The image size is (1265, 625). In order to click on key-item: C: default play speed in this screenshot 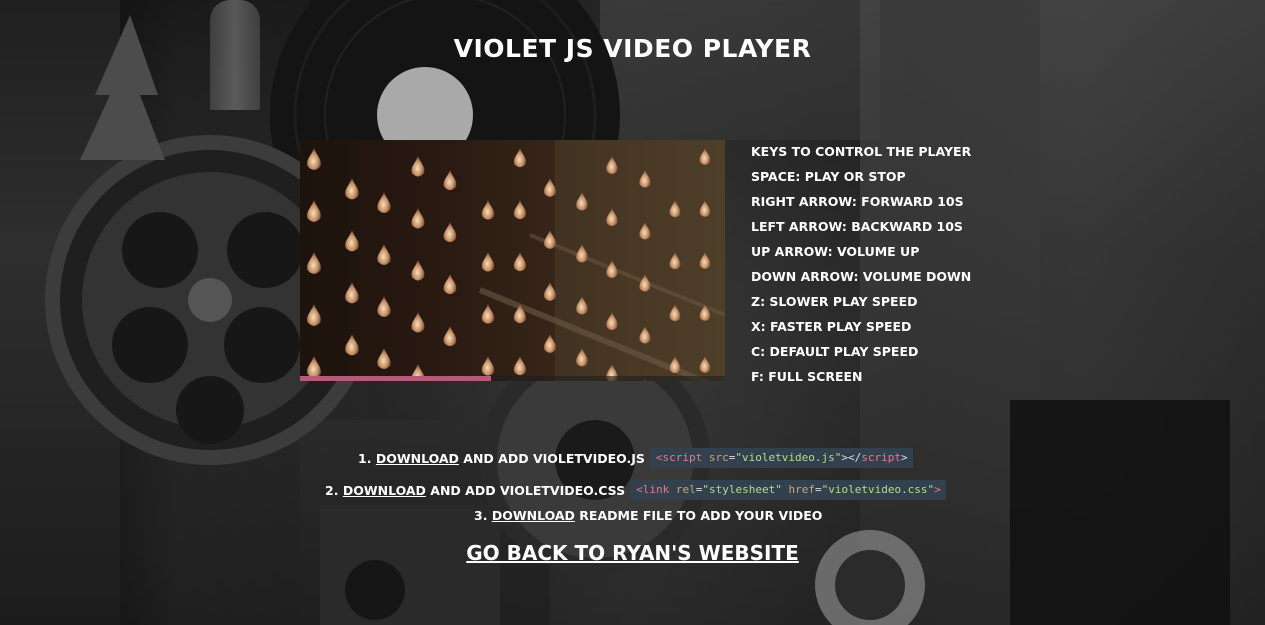, I will do `click(835, 351)`.